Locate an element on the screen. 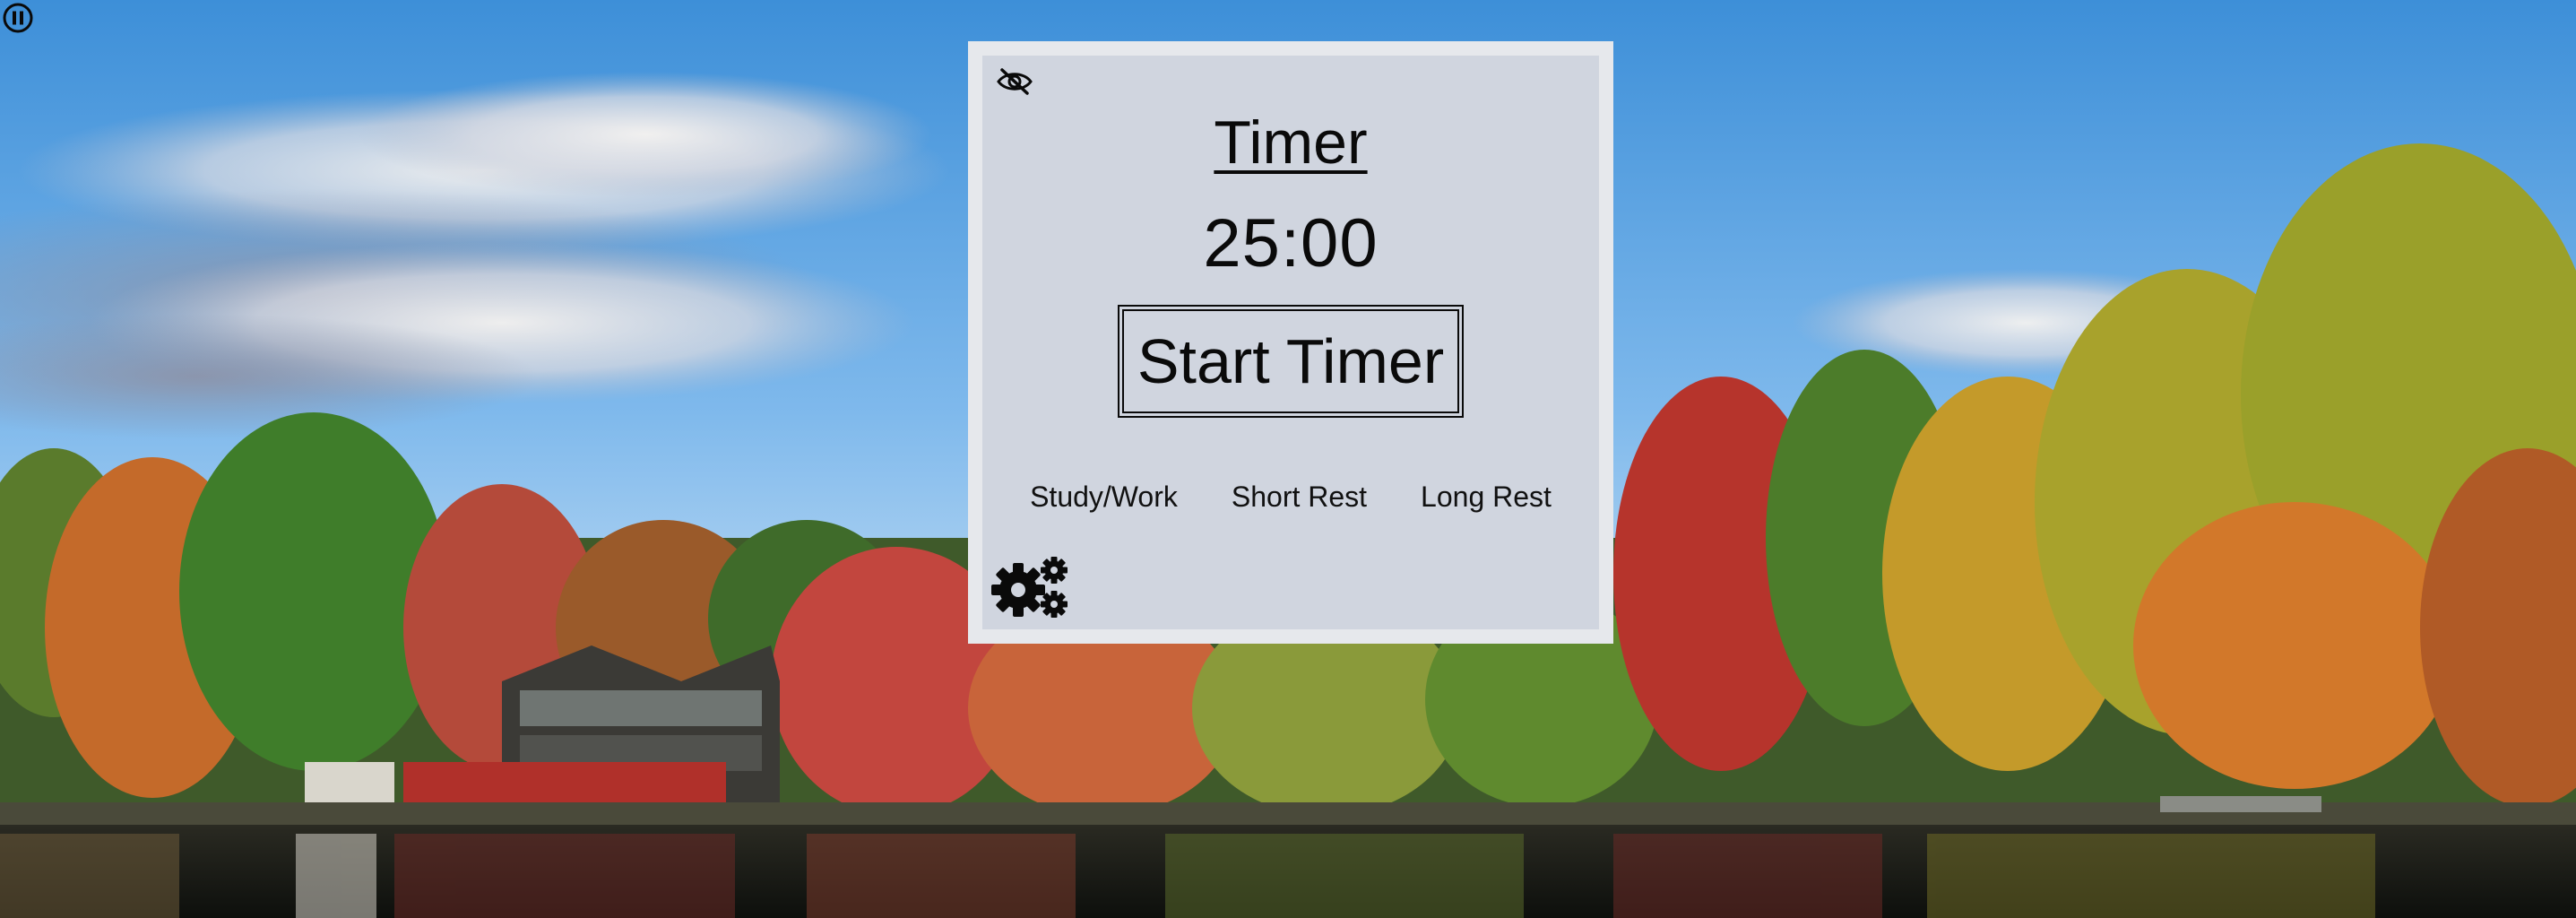 The height and width of the screenshot is (918, 2576). mode-selector: Study/Work Short Rest Long Rest is located at coordinates (1290, 498).